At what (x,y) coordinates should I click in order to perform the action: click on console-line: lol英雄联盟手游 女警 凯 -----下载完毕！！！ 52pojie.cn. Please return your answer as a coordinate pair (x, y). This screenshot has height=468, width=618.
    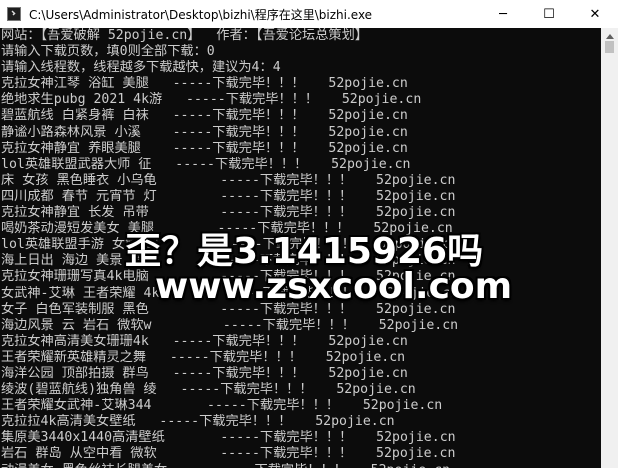
    Looking at the image, I should click on (230, 245).